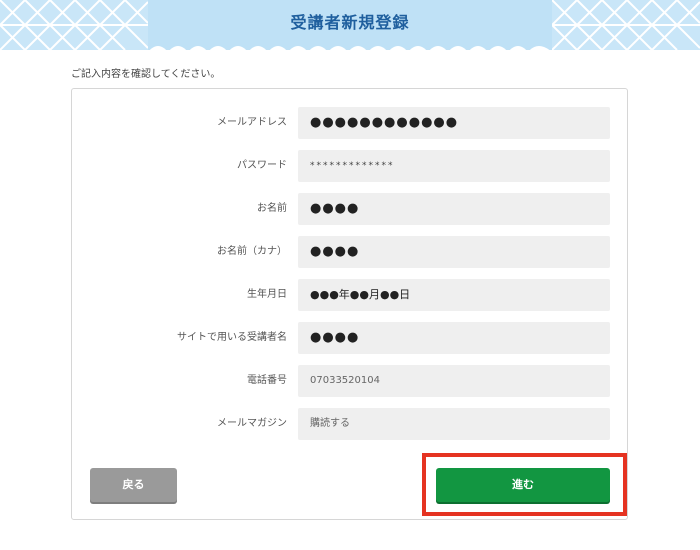 This screenshot has height=550, width=700. Describe the element at coordinates (272, 208) in the screenshot. I see `name-label: お名前` at that location.